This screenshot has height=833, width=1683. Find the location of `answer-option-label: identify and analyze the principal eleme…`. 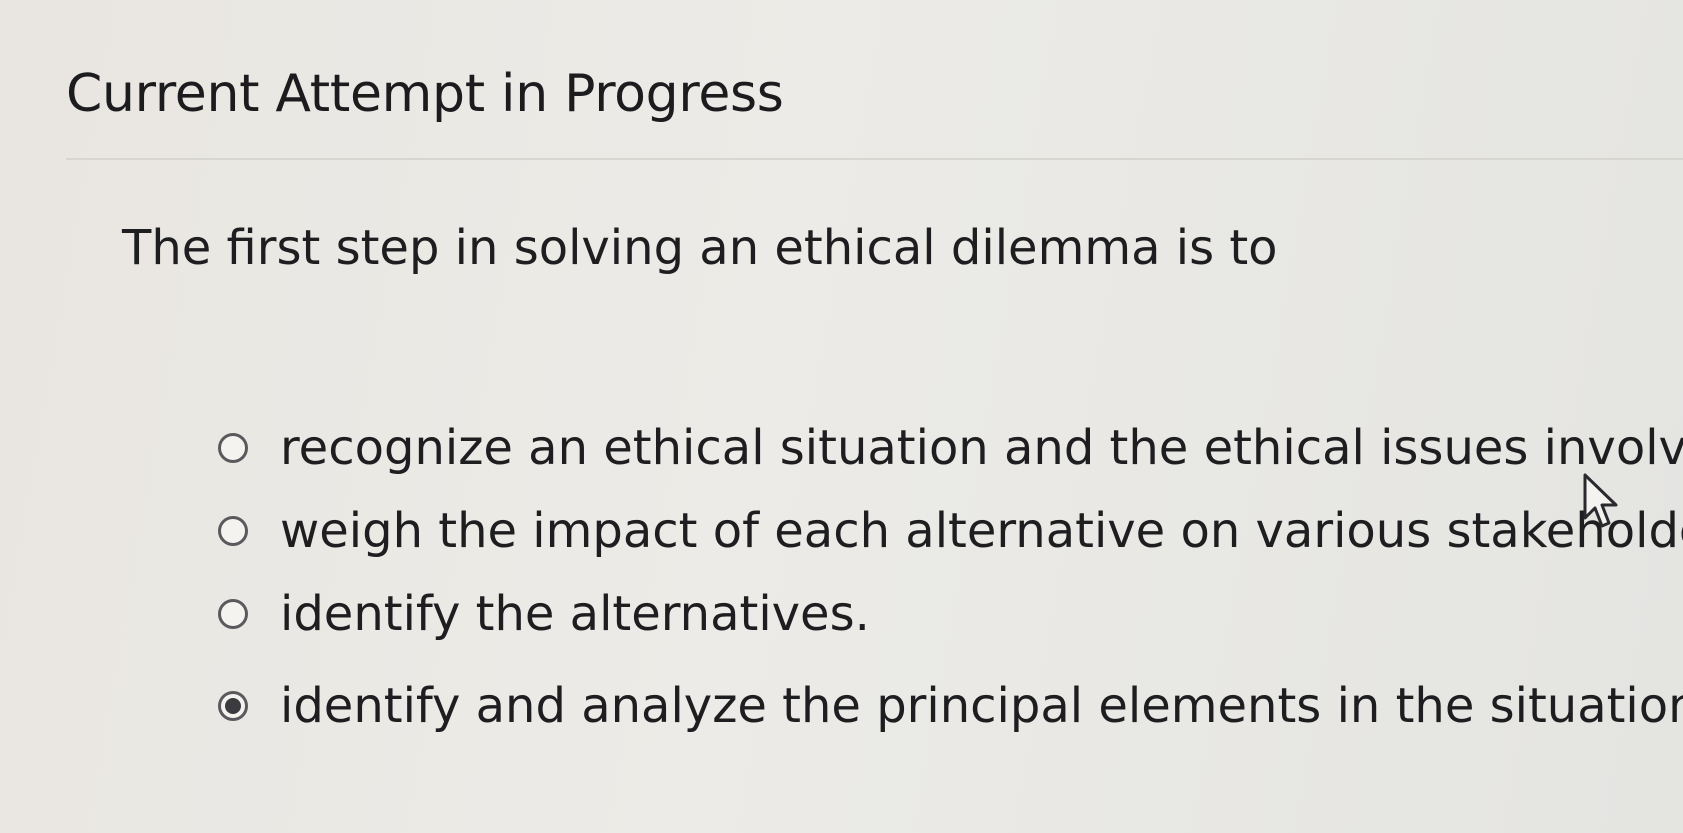

answer-option-label: identify and analyze the principal eleme… is located at coordinates (981, 706).